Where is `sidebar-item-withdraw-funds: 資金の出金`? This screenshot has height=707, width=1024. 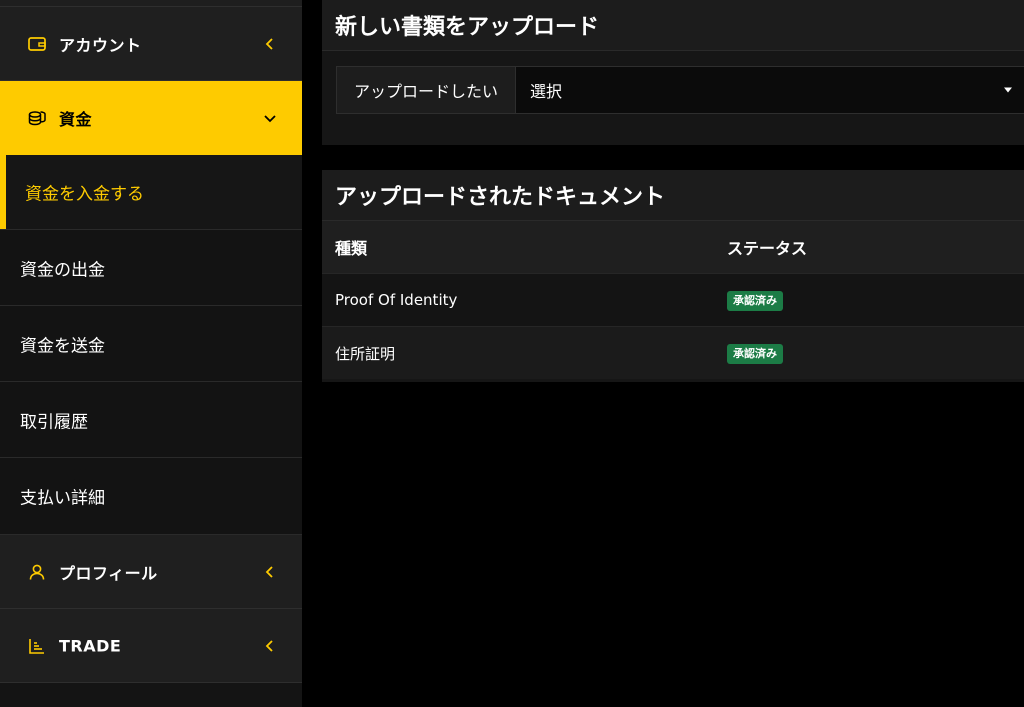 sidebar-item-withdraw-funds: 資金の出金 is located at coordinates (151, 268).